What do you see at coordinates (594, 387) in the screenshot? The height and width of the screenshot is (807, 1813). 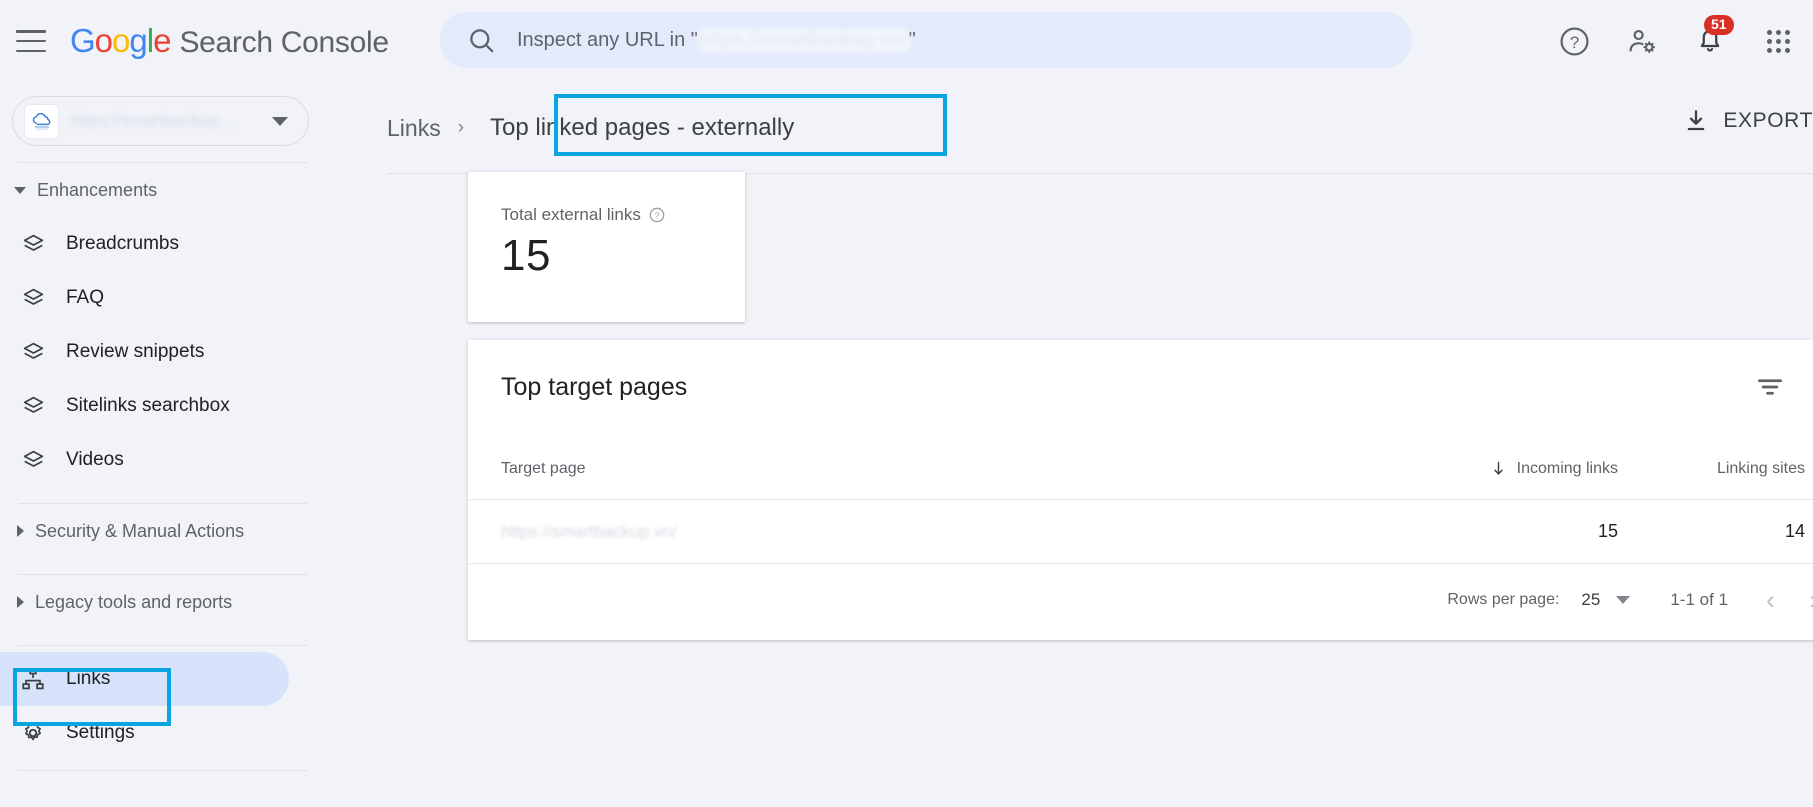 I see `table-title: Top target pages` at bounding box center [594, 387].